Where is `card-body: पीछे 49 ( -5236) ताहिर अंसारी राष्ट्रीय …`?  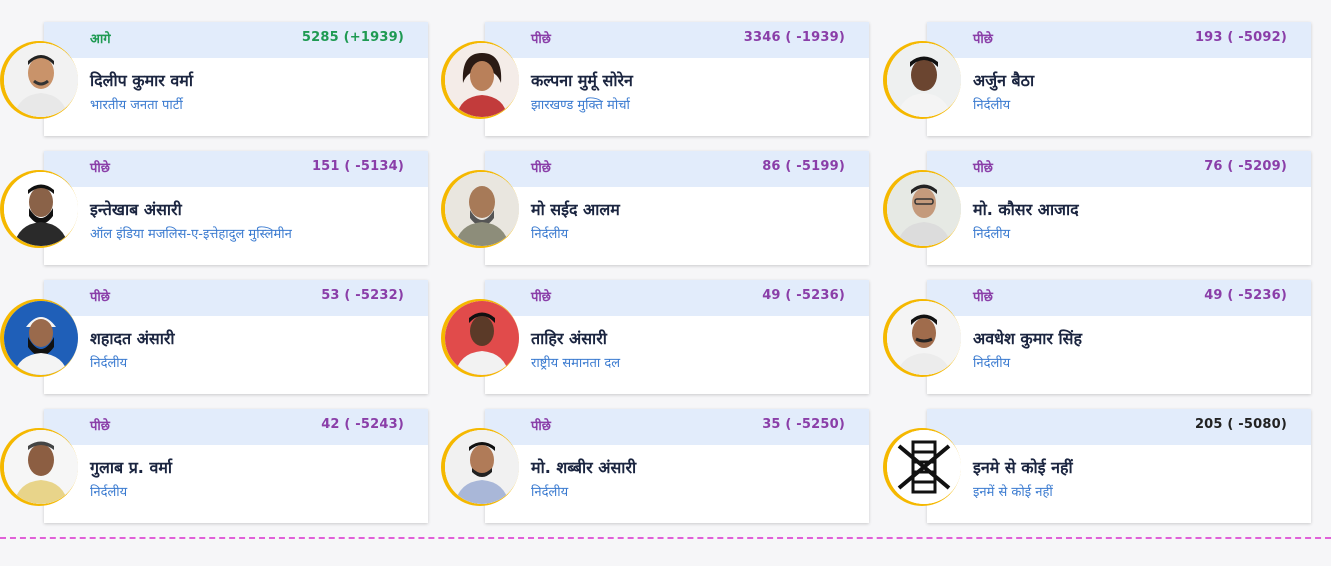
card-body: पीछे 49 ( -5236) ताहिर अंसारी राष्ट्रीय … is located at coordinates (677, 337).